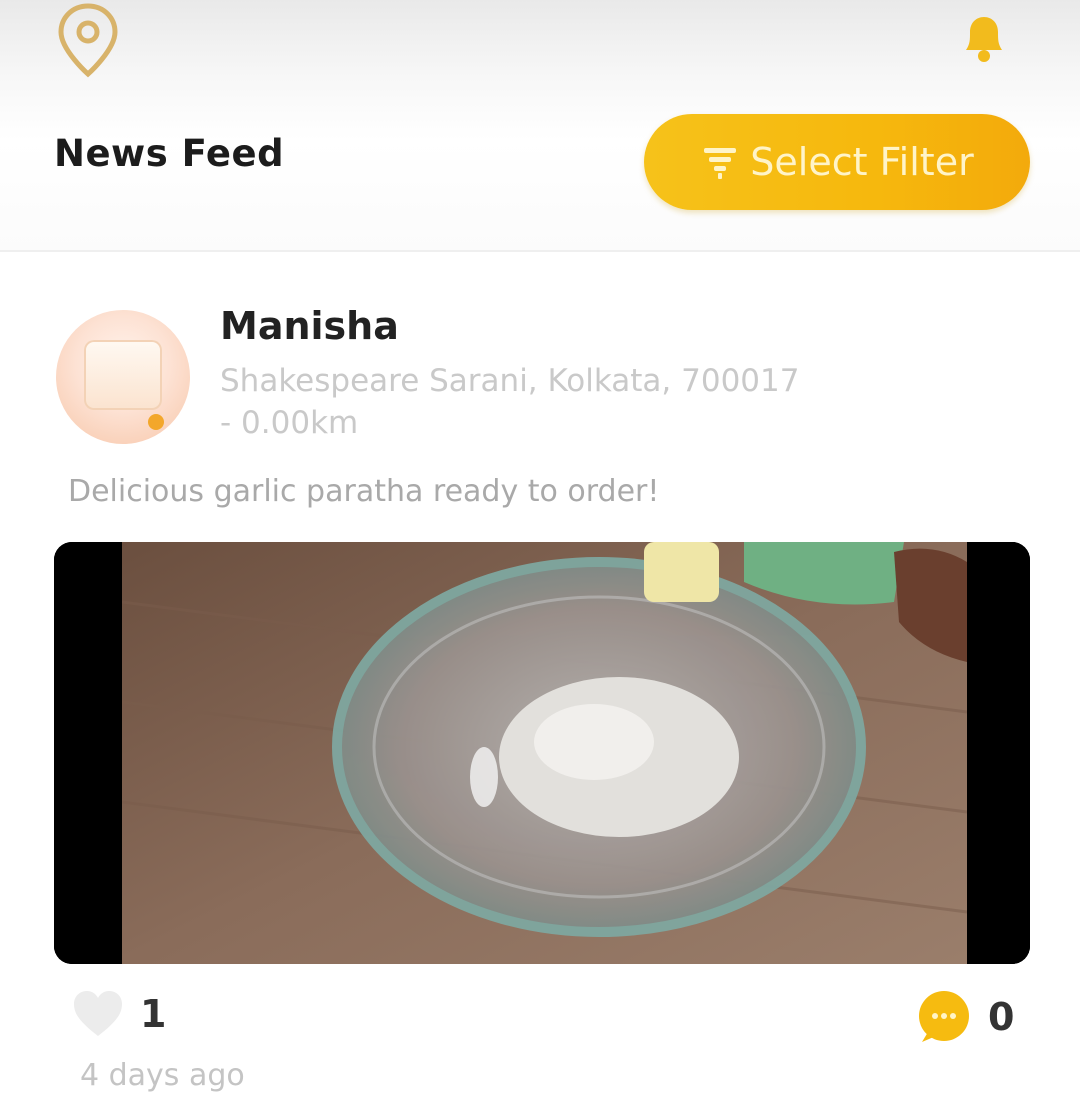 This screenshot has height=1093, width=1080. Describe the element at coordinates (364, 491) in the screenshot. I see `post-caption: Delicious garlic paratha ready to order!` at that location.